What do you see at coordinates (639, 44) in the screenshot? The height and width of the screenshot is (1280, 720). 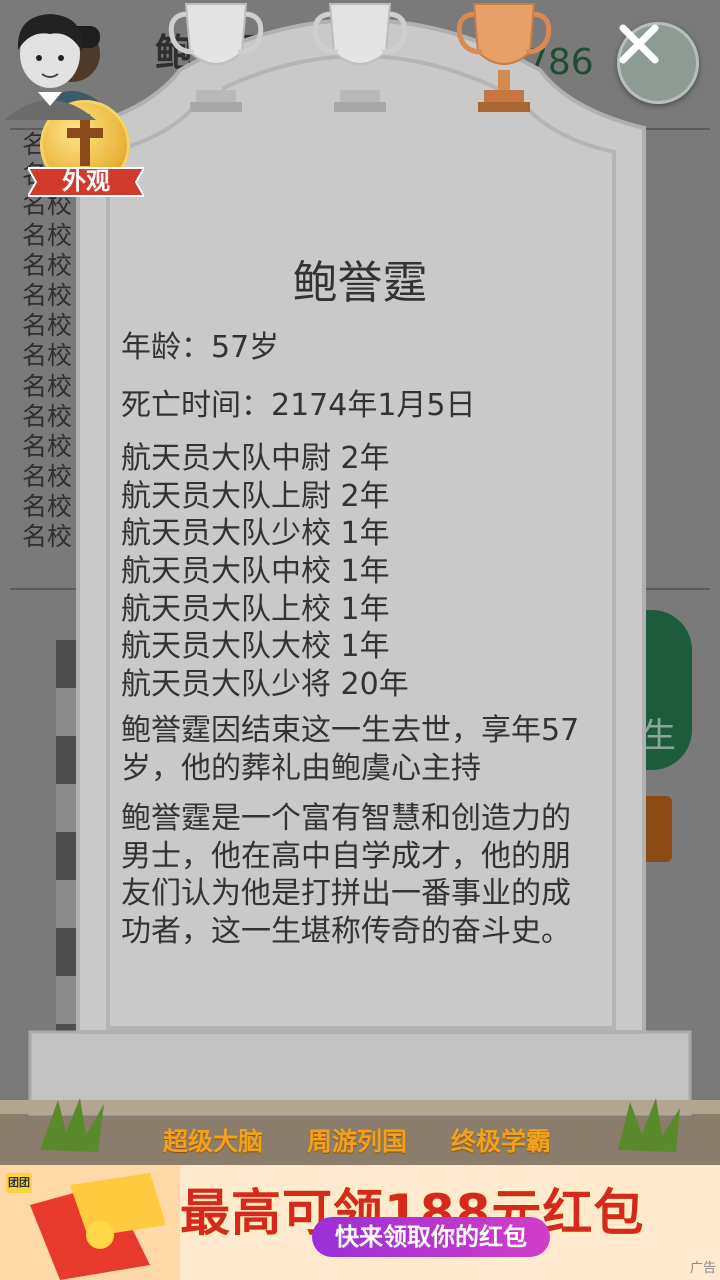 I see `close-icon` at bounding box center [639, 44].